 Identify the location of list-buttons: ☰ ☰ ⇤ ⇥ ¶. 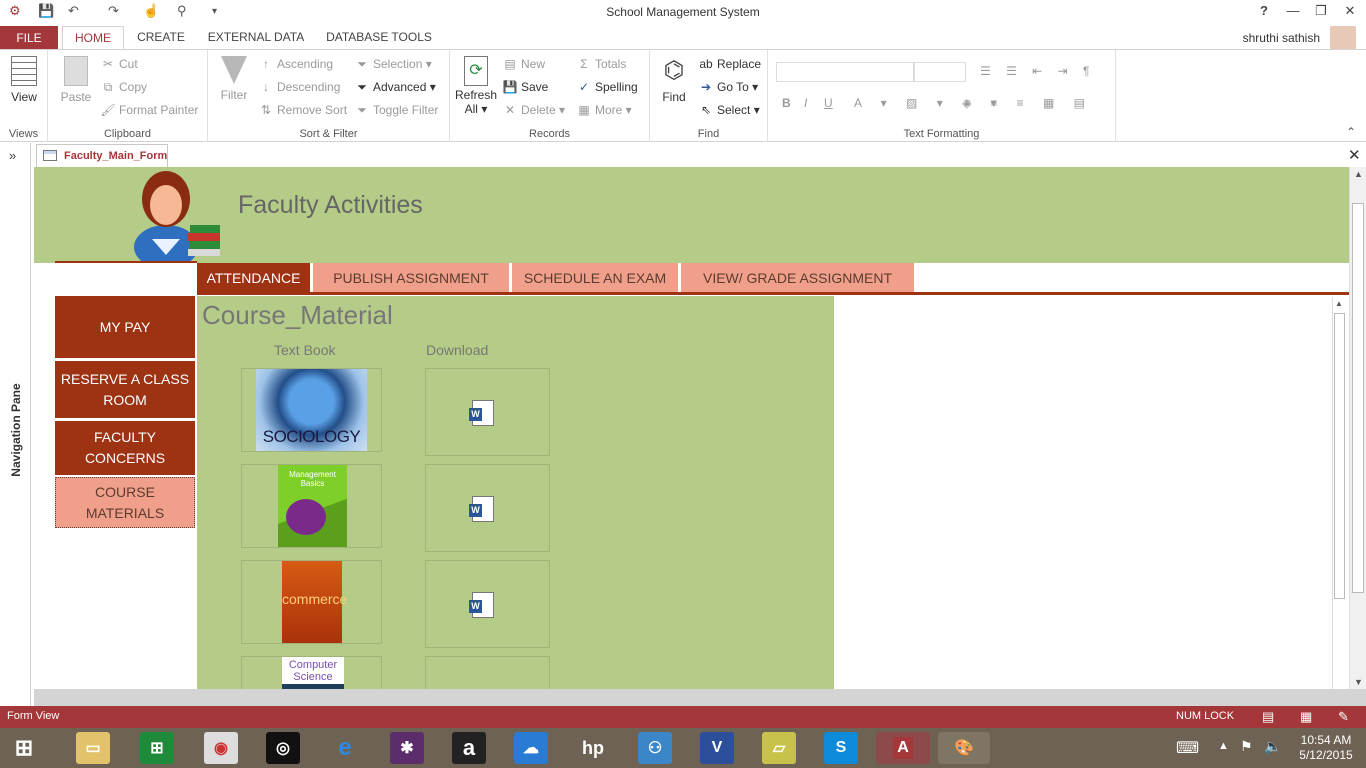
(1037, 71).